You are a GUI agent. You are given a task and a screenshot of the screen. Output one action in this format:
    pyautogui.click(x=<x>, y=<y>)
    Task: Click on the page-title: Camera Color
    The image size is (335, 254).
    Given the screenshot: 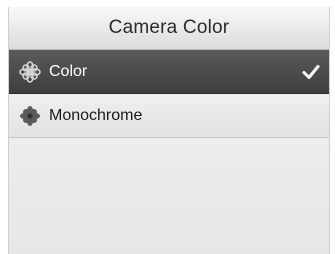 What is the action you would take?
    pyautogui.click(x=169, y=27)
    